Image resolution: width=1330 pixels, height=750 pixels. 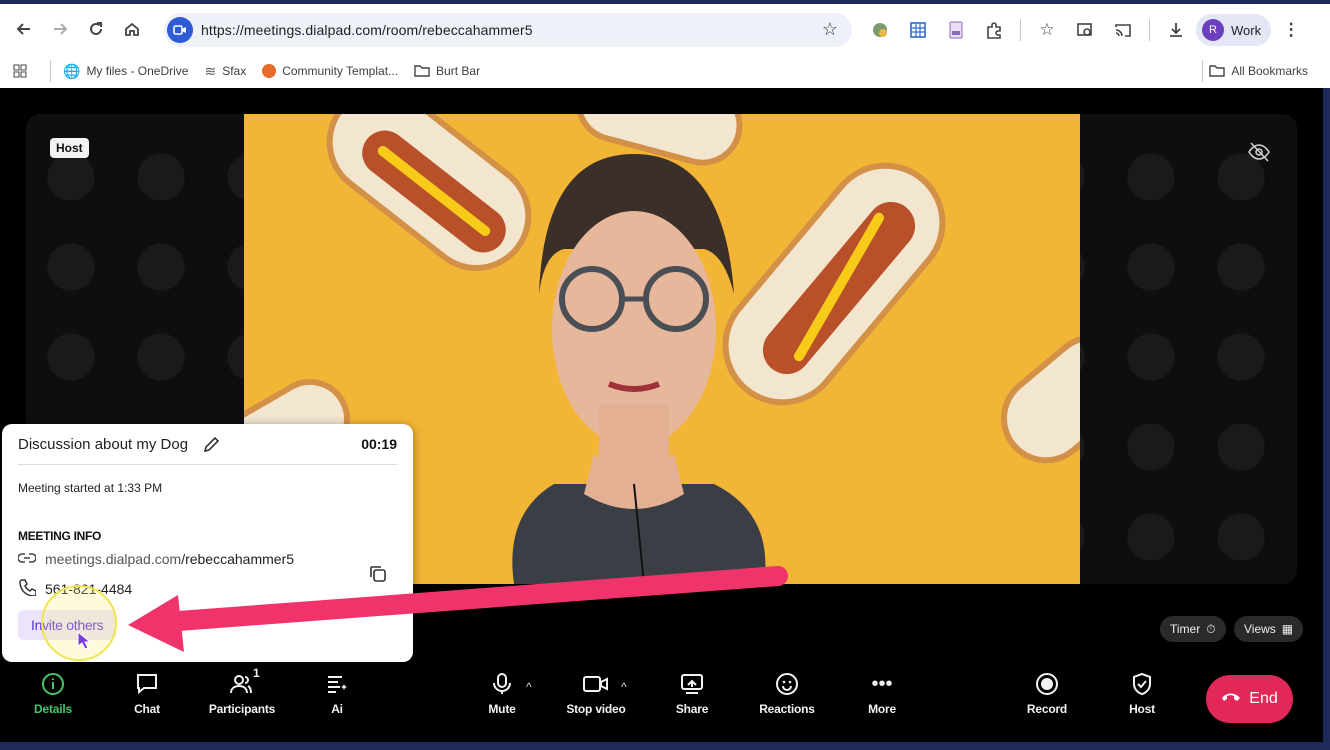 I want to click on profile-button: R Work, so click(x=1234, y=30).